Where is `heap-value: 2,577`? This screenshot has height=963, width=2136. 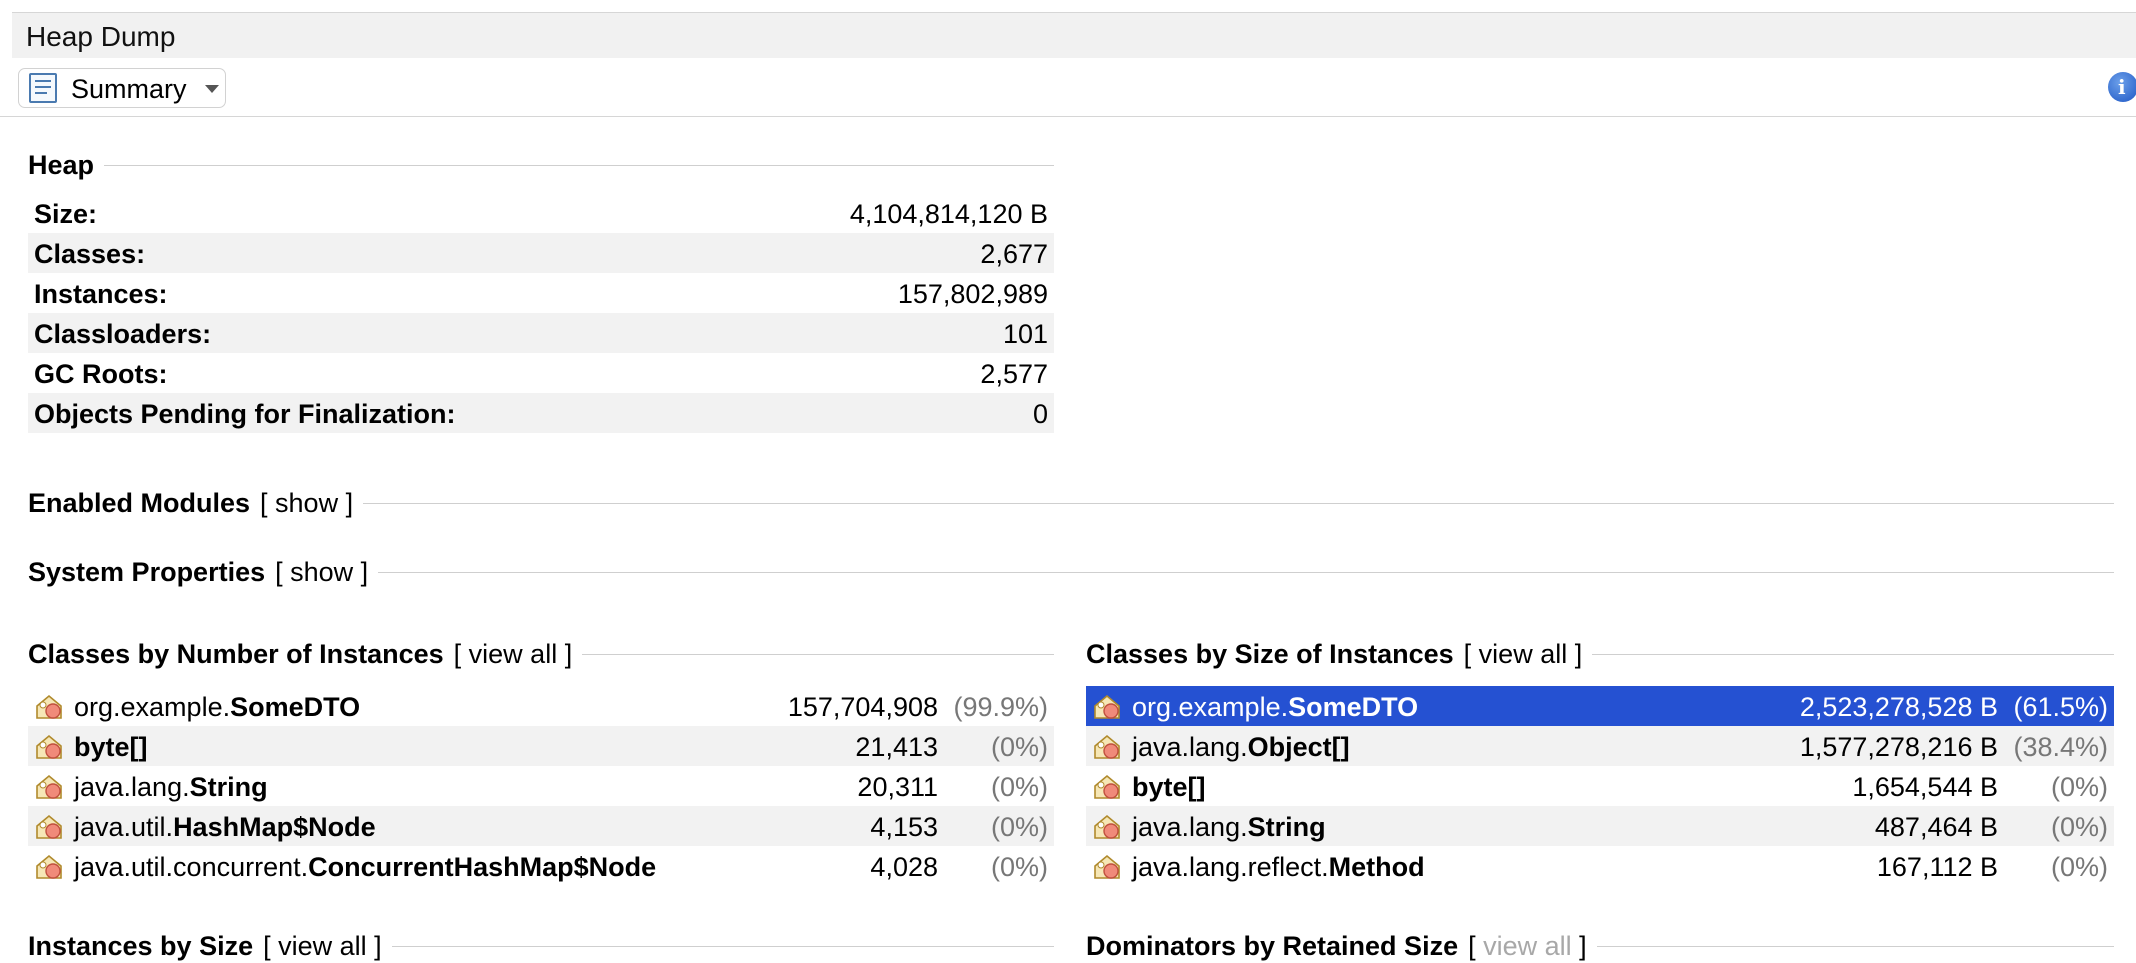 heap-value: 2,577 is located at coordinates (1014, 374).